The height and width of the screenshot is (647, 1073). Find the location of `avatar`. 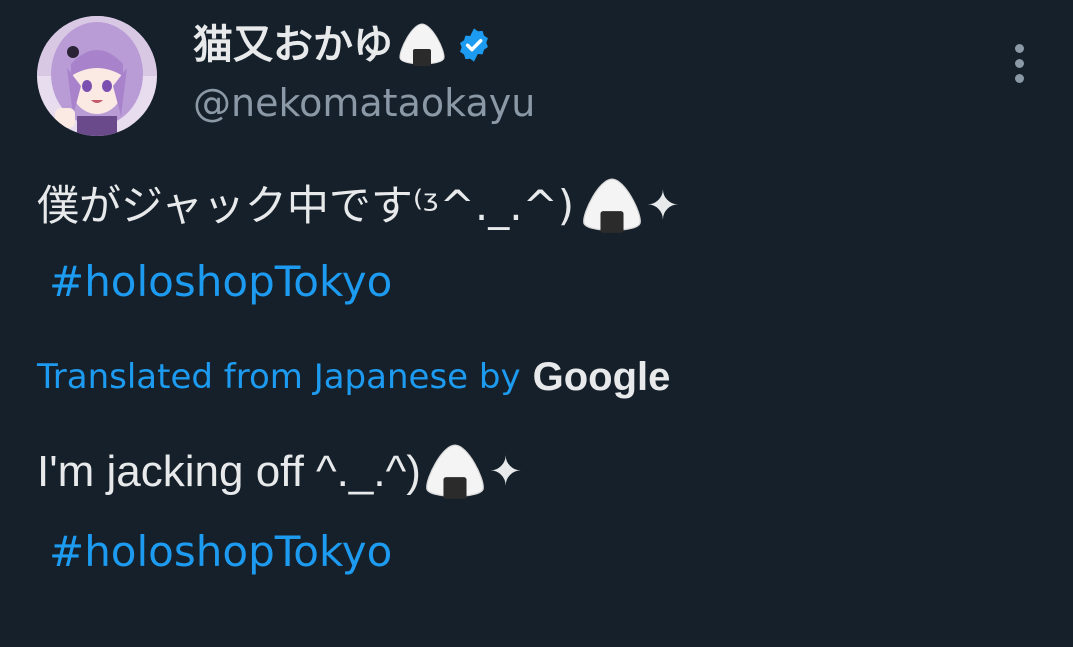

avatar is located at coordinates (97, 76).